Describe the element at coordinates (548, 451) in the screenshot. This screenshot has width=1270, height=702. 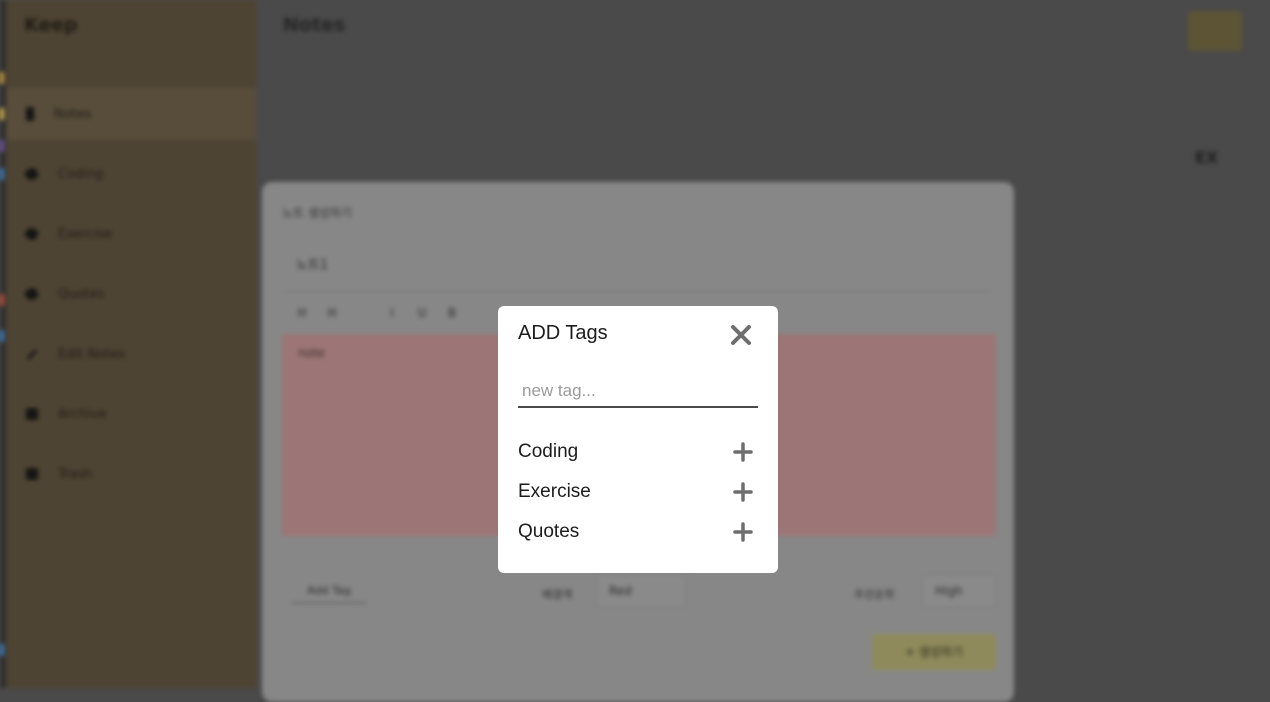
I see `tag-label: Coding` at that location.